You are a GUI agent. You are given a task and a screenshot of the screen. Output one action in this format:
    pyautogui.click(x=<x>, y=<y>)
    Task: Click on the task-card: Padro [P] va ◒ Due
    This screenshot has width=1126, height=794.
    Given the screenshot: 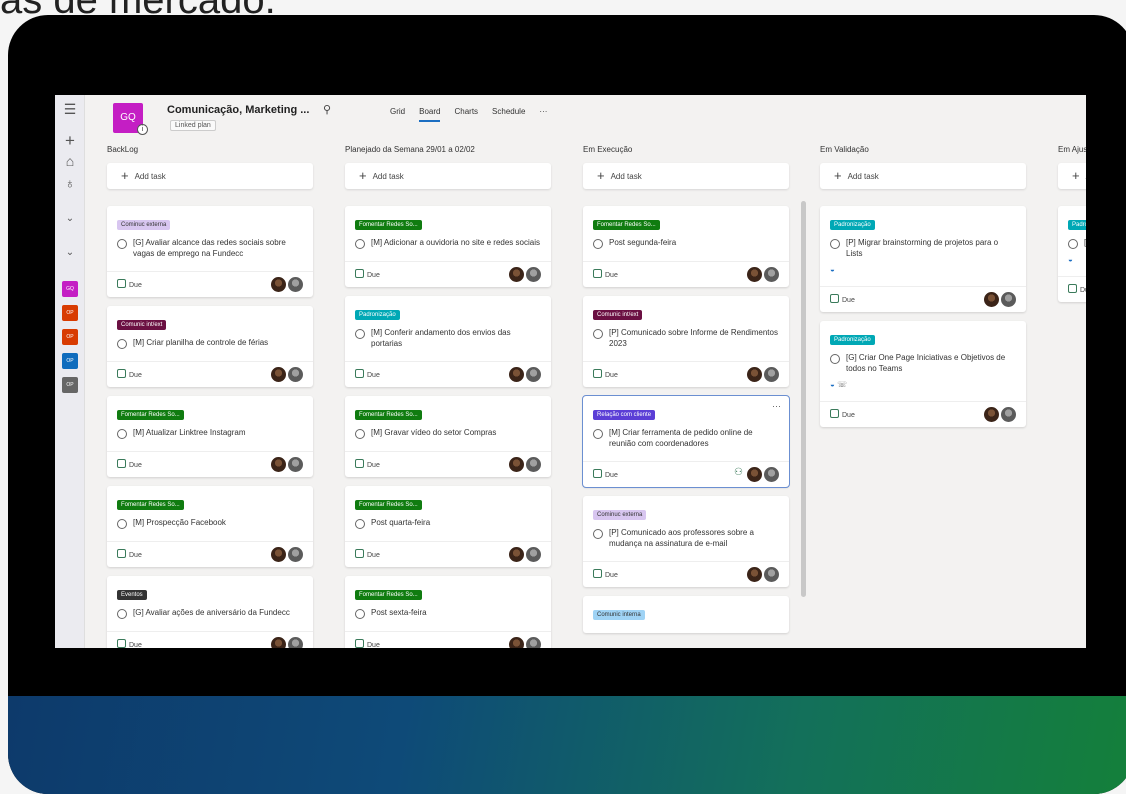 What is the action you would take?
    pyautogui.click(x=1072, y=254)
    